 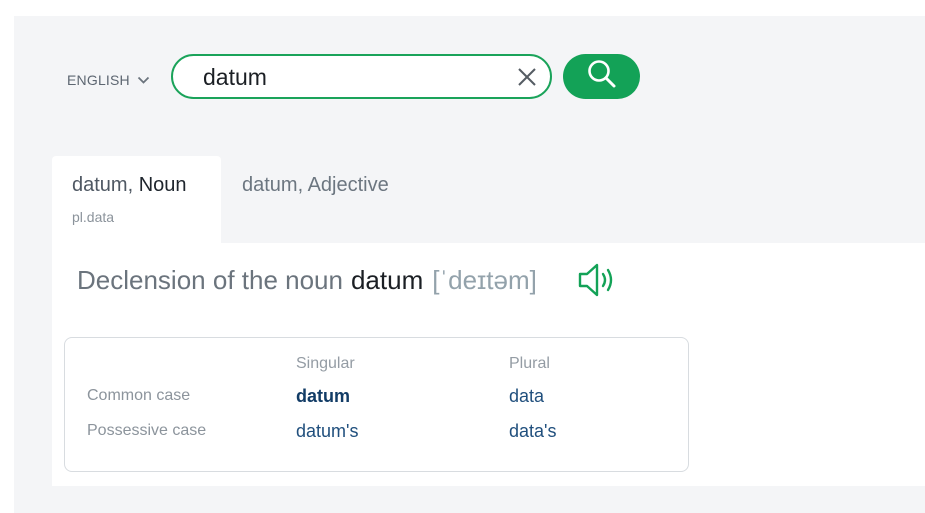 What do you see at coordinates (353, 77) in the screenshot?
I see `search-input` at bounding box center [353, 77].